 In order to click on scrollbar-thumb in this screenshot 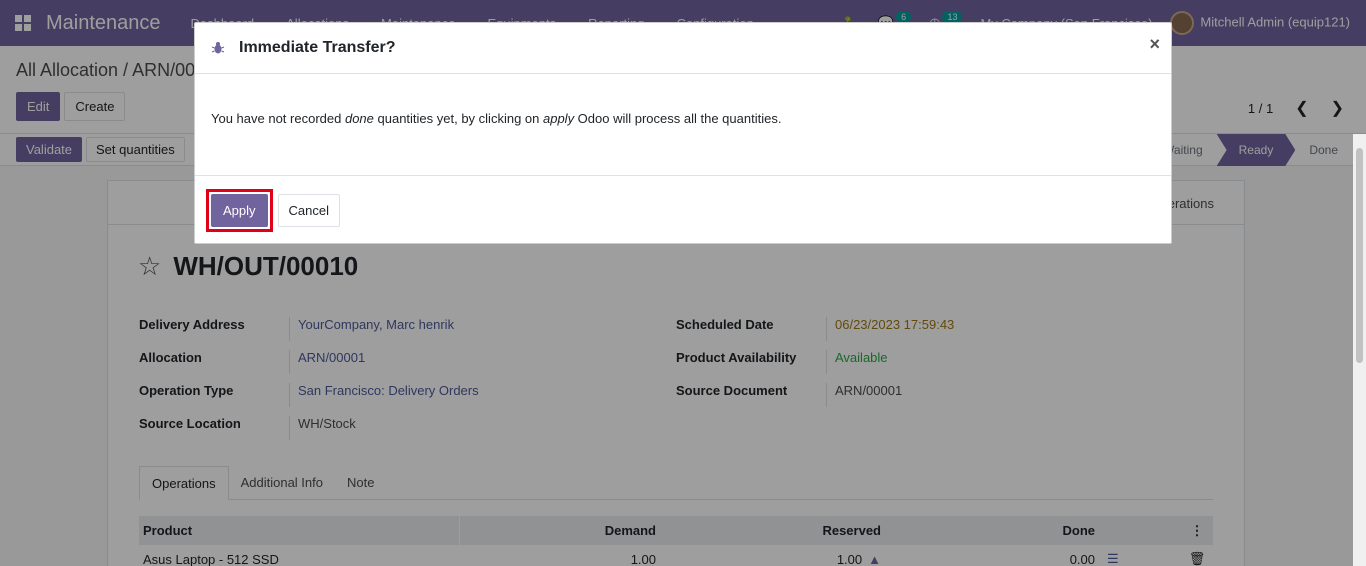, I will do `click(1359, 255)`.